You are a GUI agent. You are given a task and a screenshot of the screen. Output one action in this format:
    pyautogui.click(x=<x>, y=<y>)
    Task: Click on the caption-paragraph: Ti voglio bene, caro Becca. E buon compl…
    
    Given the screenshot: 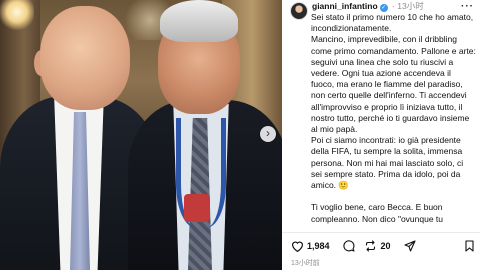 What is the action you would take?
    pyautogui.click(x=378, y=213)
    